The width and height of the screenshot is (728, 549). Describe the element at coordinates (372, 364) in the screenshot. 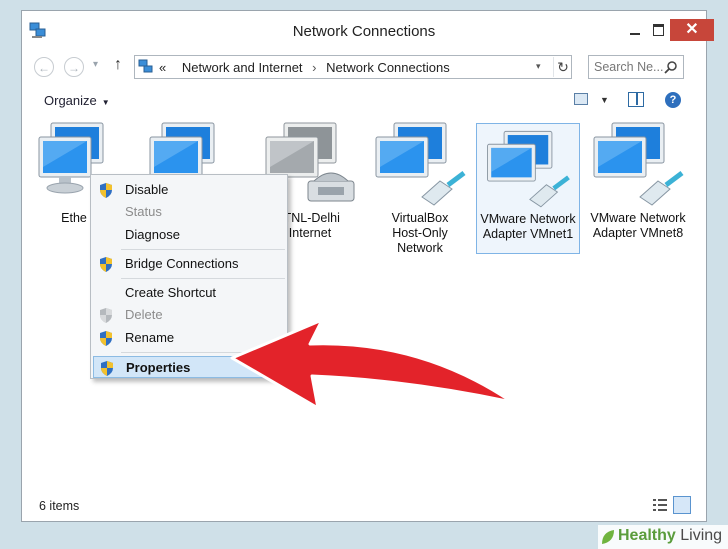

I see `red-arrow-annotation` at that location.